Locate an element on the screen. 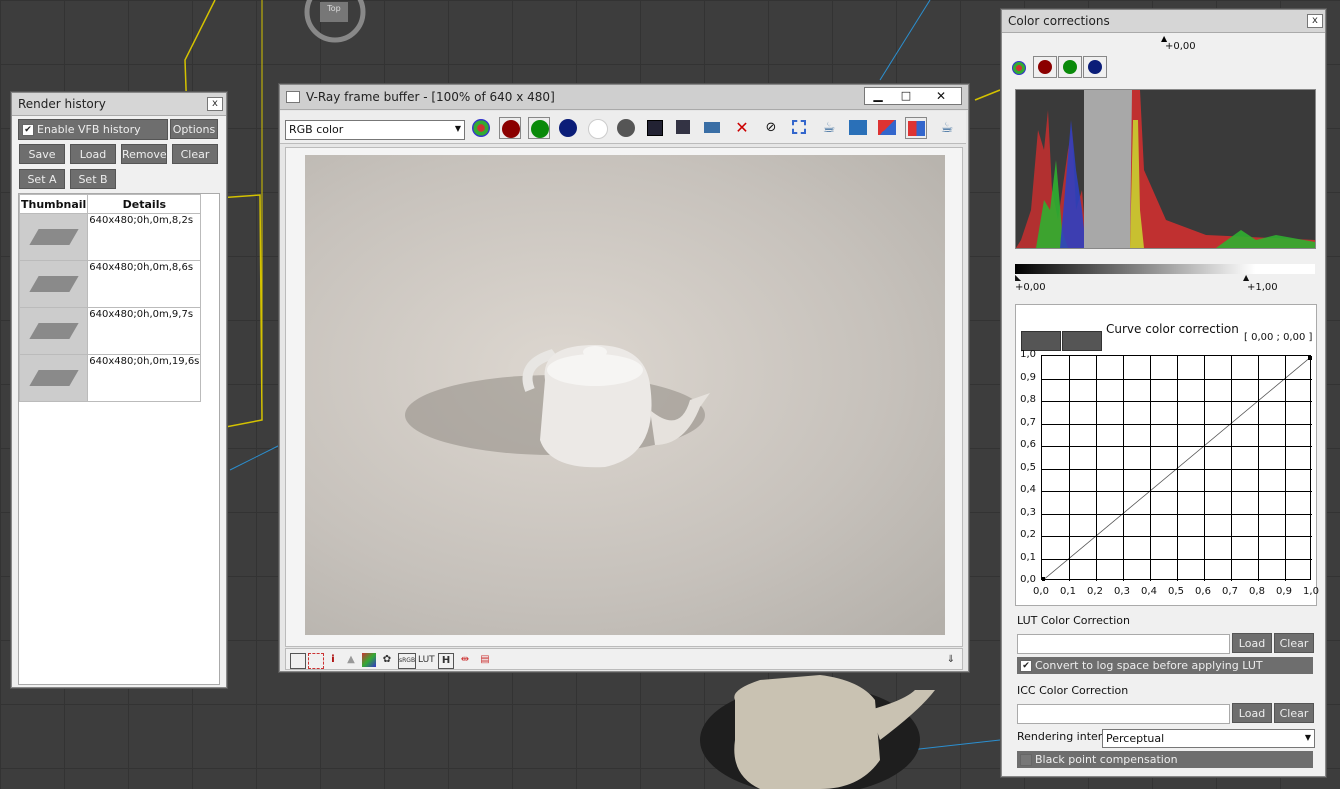 This screenshot has width=1340, height=789. rgb-channel-icon is located at coordinates (481, 128).